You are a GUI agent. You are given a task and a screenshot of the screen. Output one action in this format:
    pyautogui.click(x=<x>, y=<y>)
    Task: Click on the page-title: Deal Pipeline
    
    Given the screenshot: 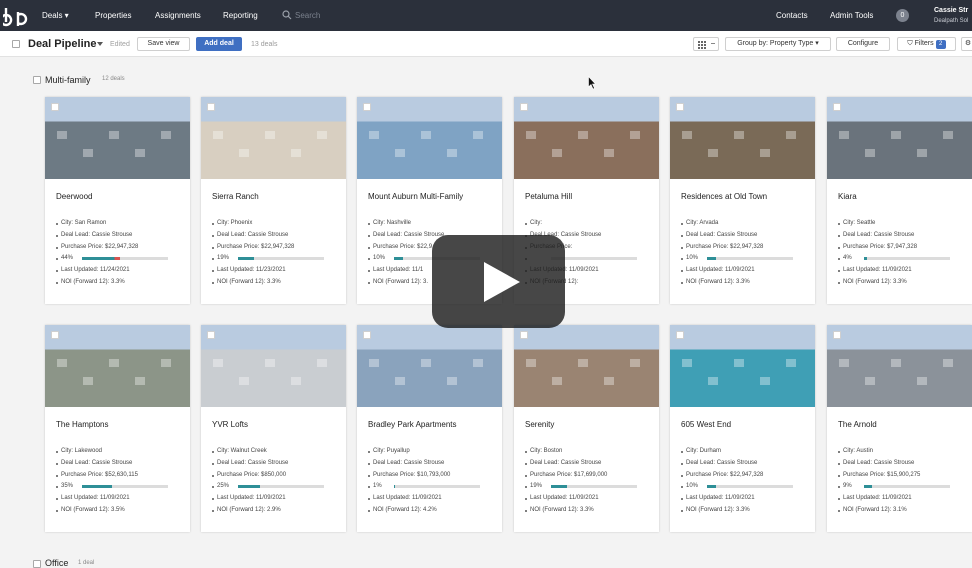 What is the action you would take?
    pyautogui.click(x=62, y=44)
    